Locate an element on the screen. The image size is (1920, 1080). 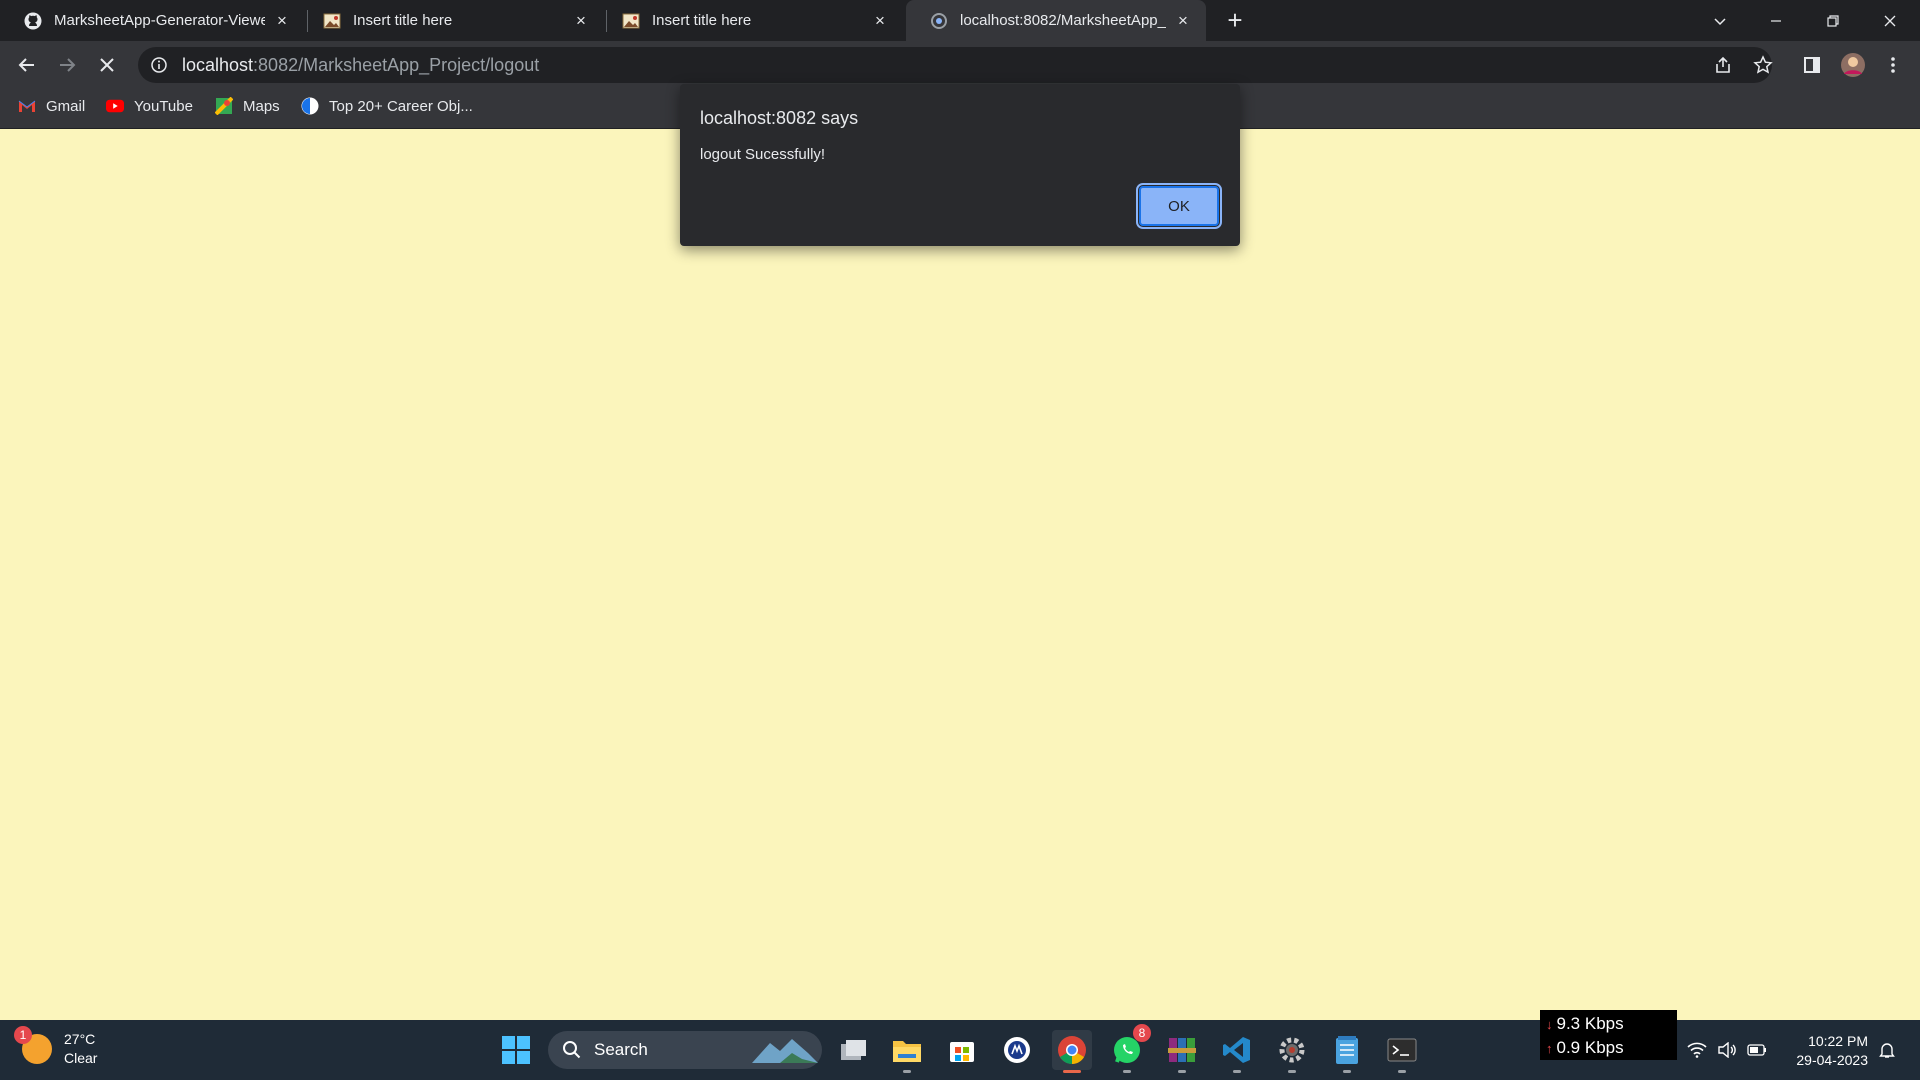
upload-speed: 0.9 Kbps is located at coordinates (1590, 1047).